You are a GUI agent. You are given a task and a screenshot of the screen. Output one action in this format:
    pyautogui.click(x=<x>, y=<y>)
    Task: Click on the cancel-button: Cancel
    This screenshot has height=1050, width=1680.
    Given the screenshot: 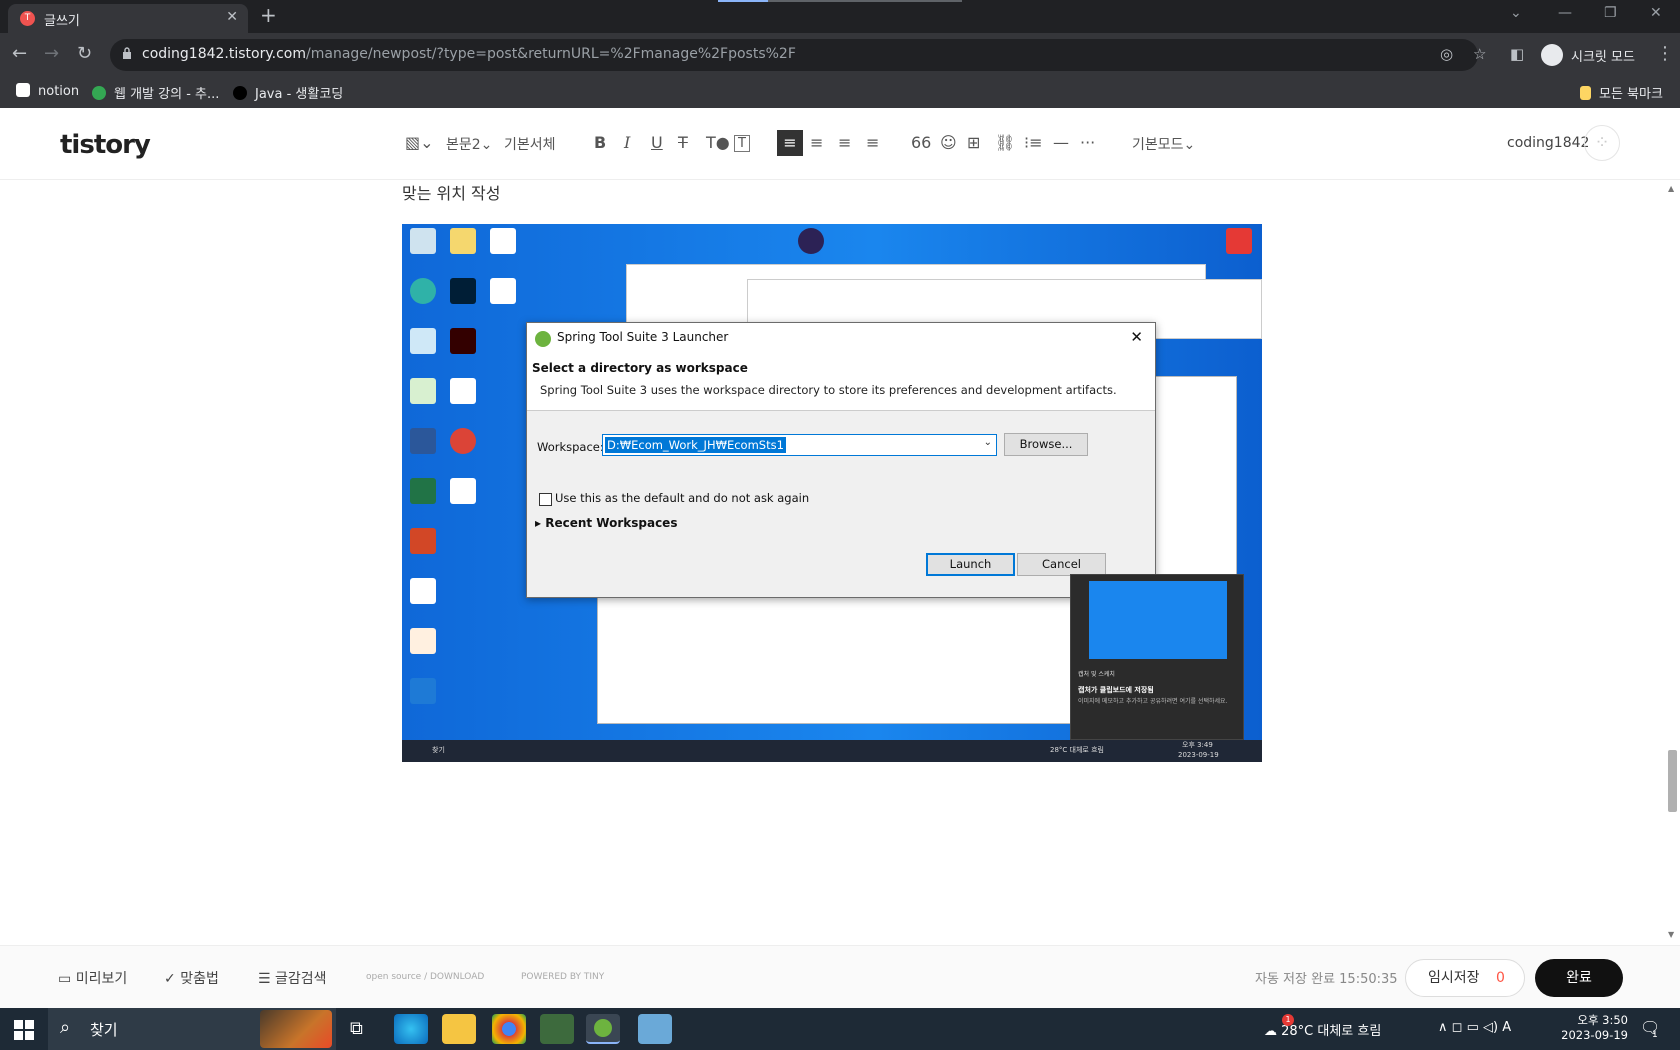 What is the action you would take?
    pyautogui.click(x=1061, y=564)
    